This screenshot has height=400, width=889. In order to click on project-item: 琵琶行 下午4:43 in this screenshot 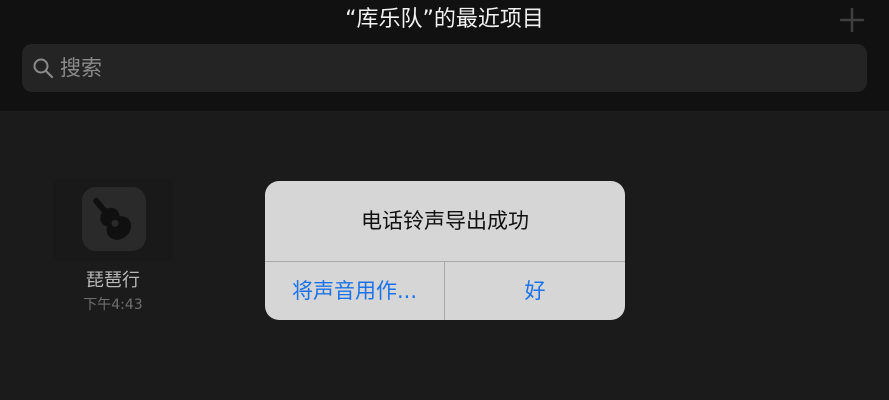, I will do `click(113, 248)`.